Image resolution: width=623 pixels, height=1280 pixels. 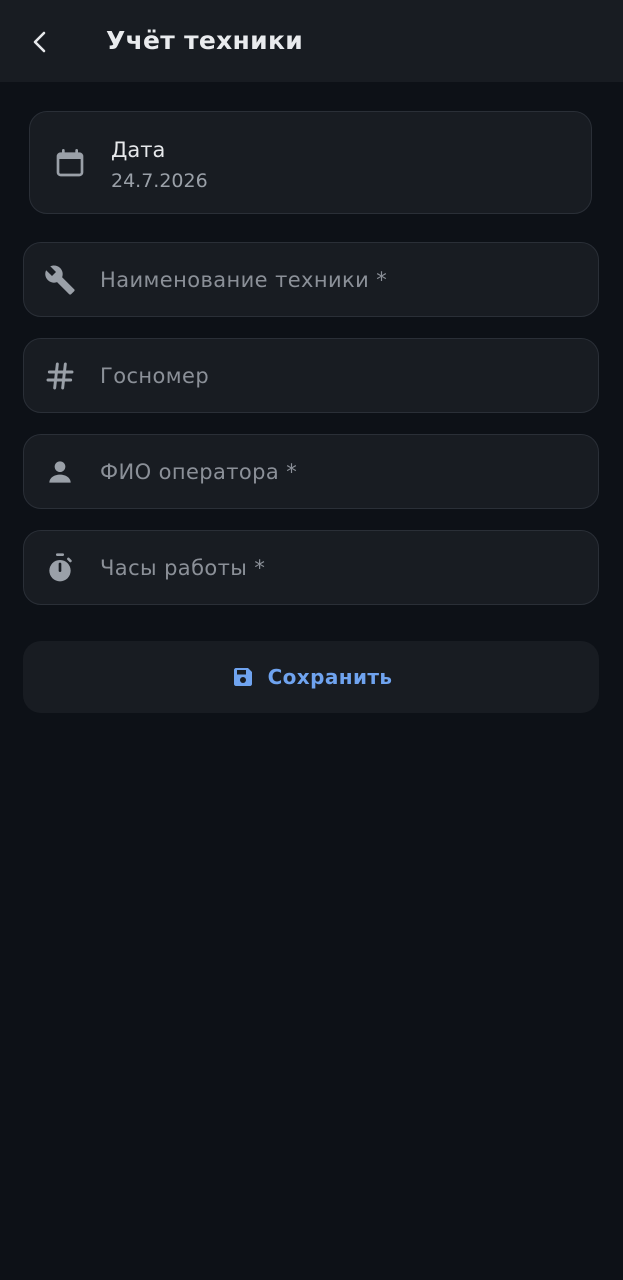 I want to click on save-button-label: Сохранить, so click(x=330, y=677).